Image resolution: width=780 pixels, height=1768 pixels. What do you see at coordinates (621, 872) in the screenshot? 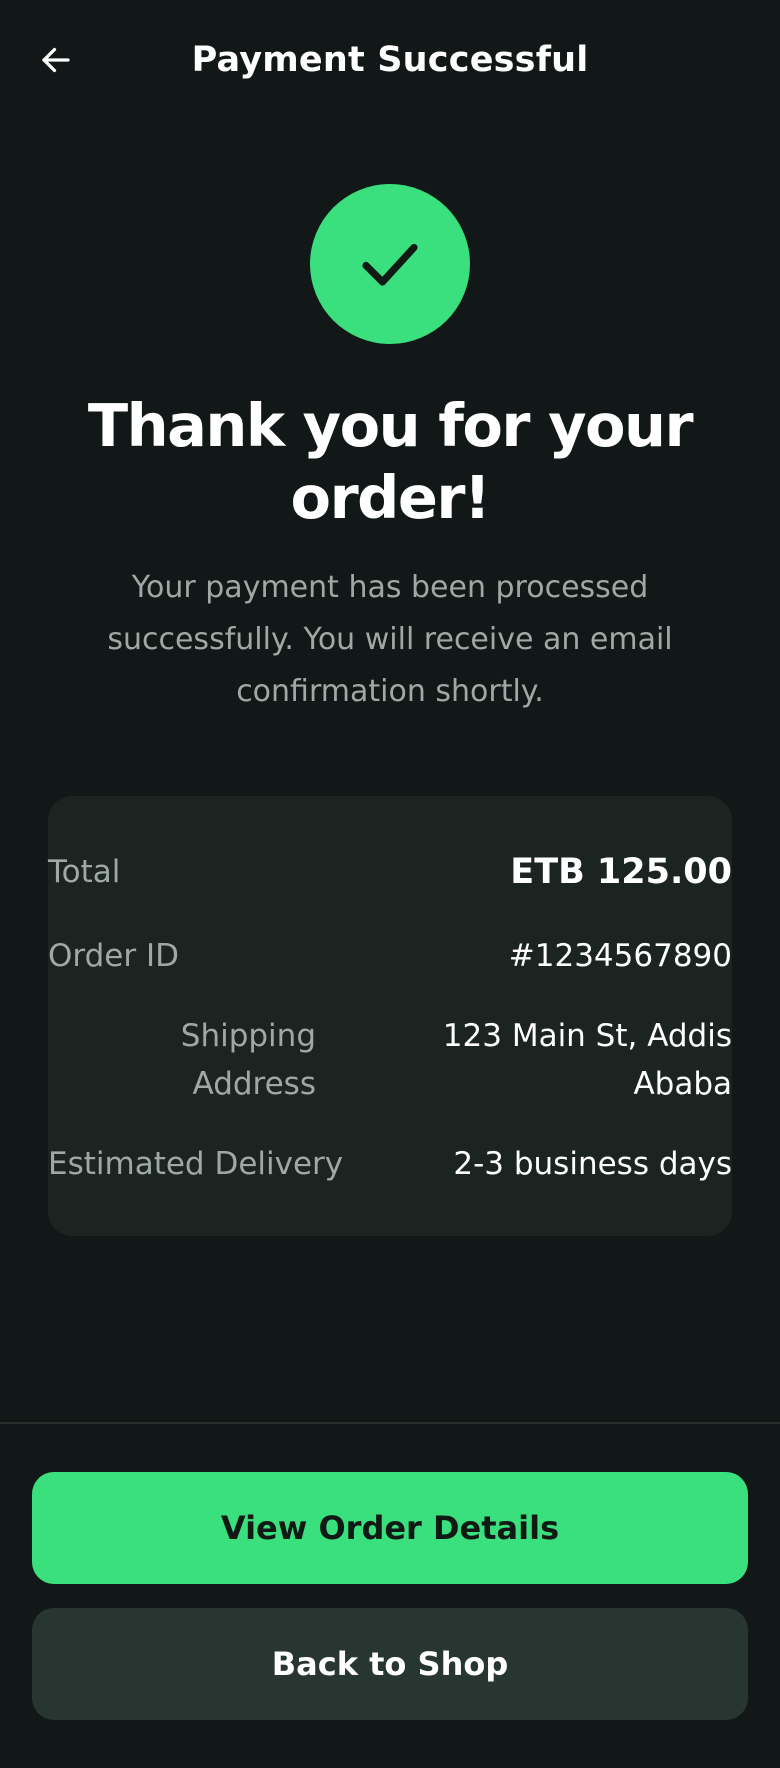
I see `total-value: ETB 125.00` at bounding box center [621, 872].